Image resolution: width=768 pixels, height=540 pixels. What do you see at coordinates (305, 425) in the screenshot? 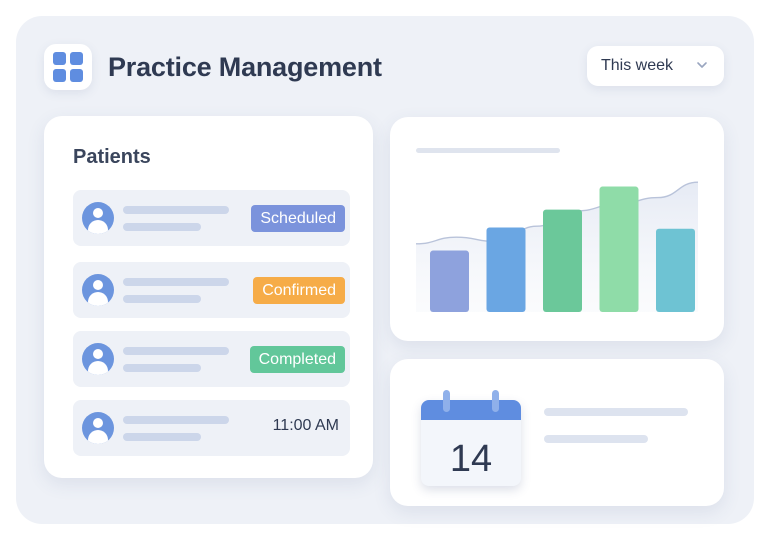
I see `appointment-time: 11:00 AM` at bounding box center [305, 425].